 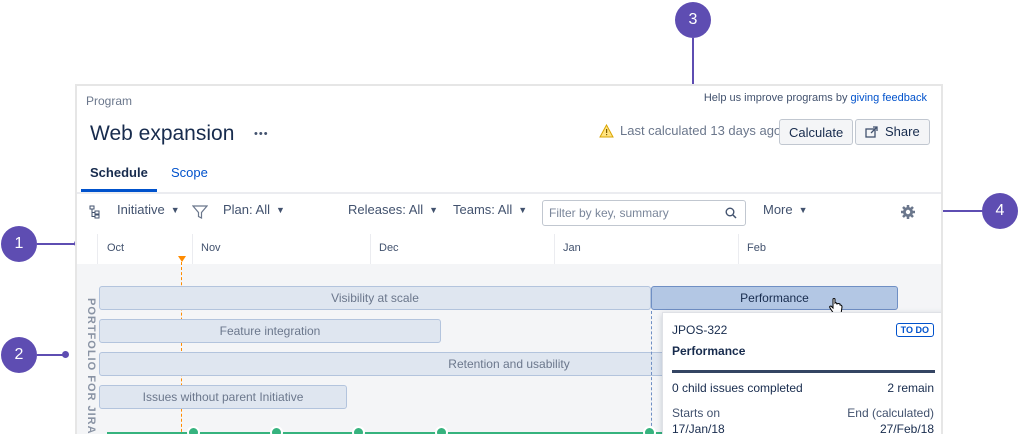 What do you see at coordinates (774, 298) in the screenshot?
I see `initiative-bar-performance: Performance` at bounding box center [774, 298].